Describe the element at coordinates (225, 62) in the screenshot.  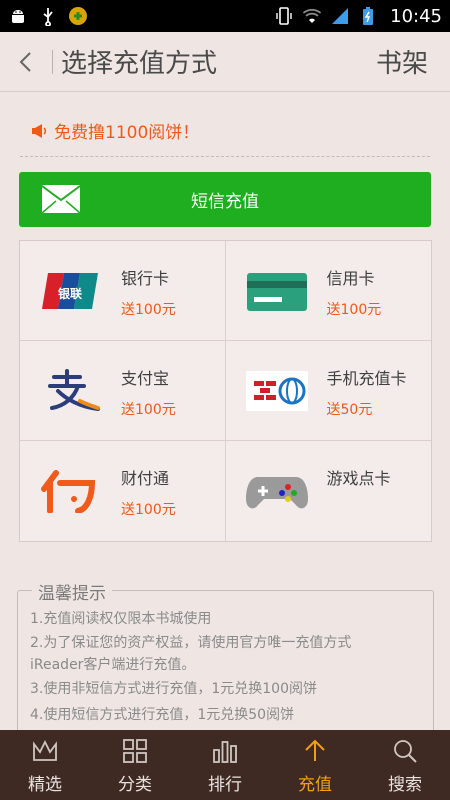
I see `top-bar: 选择充值方式 书架` at that location.